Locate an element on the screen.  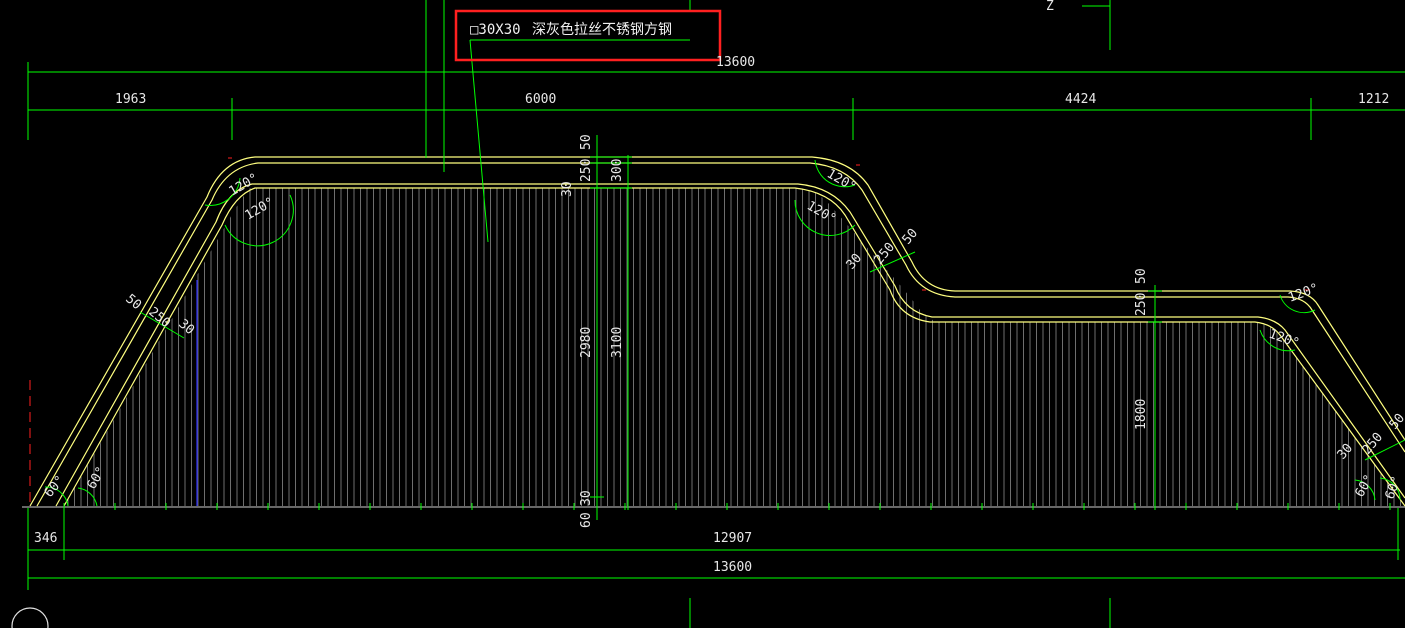
vdim-mid-30-top: 30 is located at coordinates (567, 189).